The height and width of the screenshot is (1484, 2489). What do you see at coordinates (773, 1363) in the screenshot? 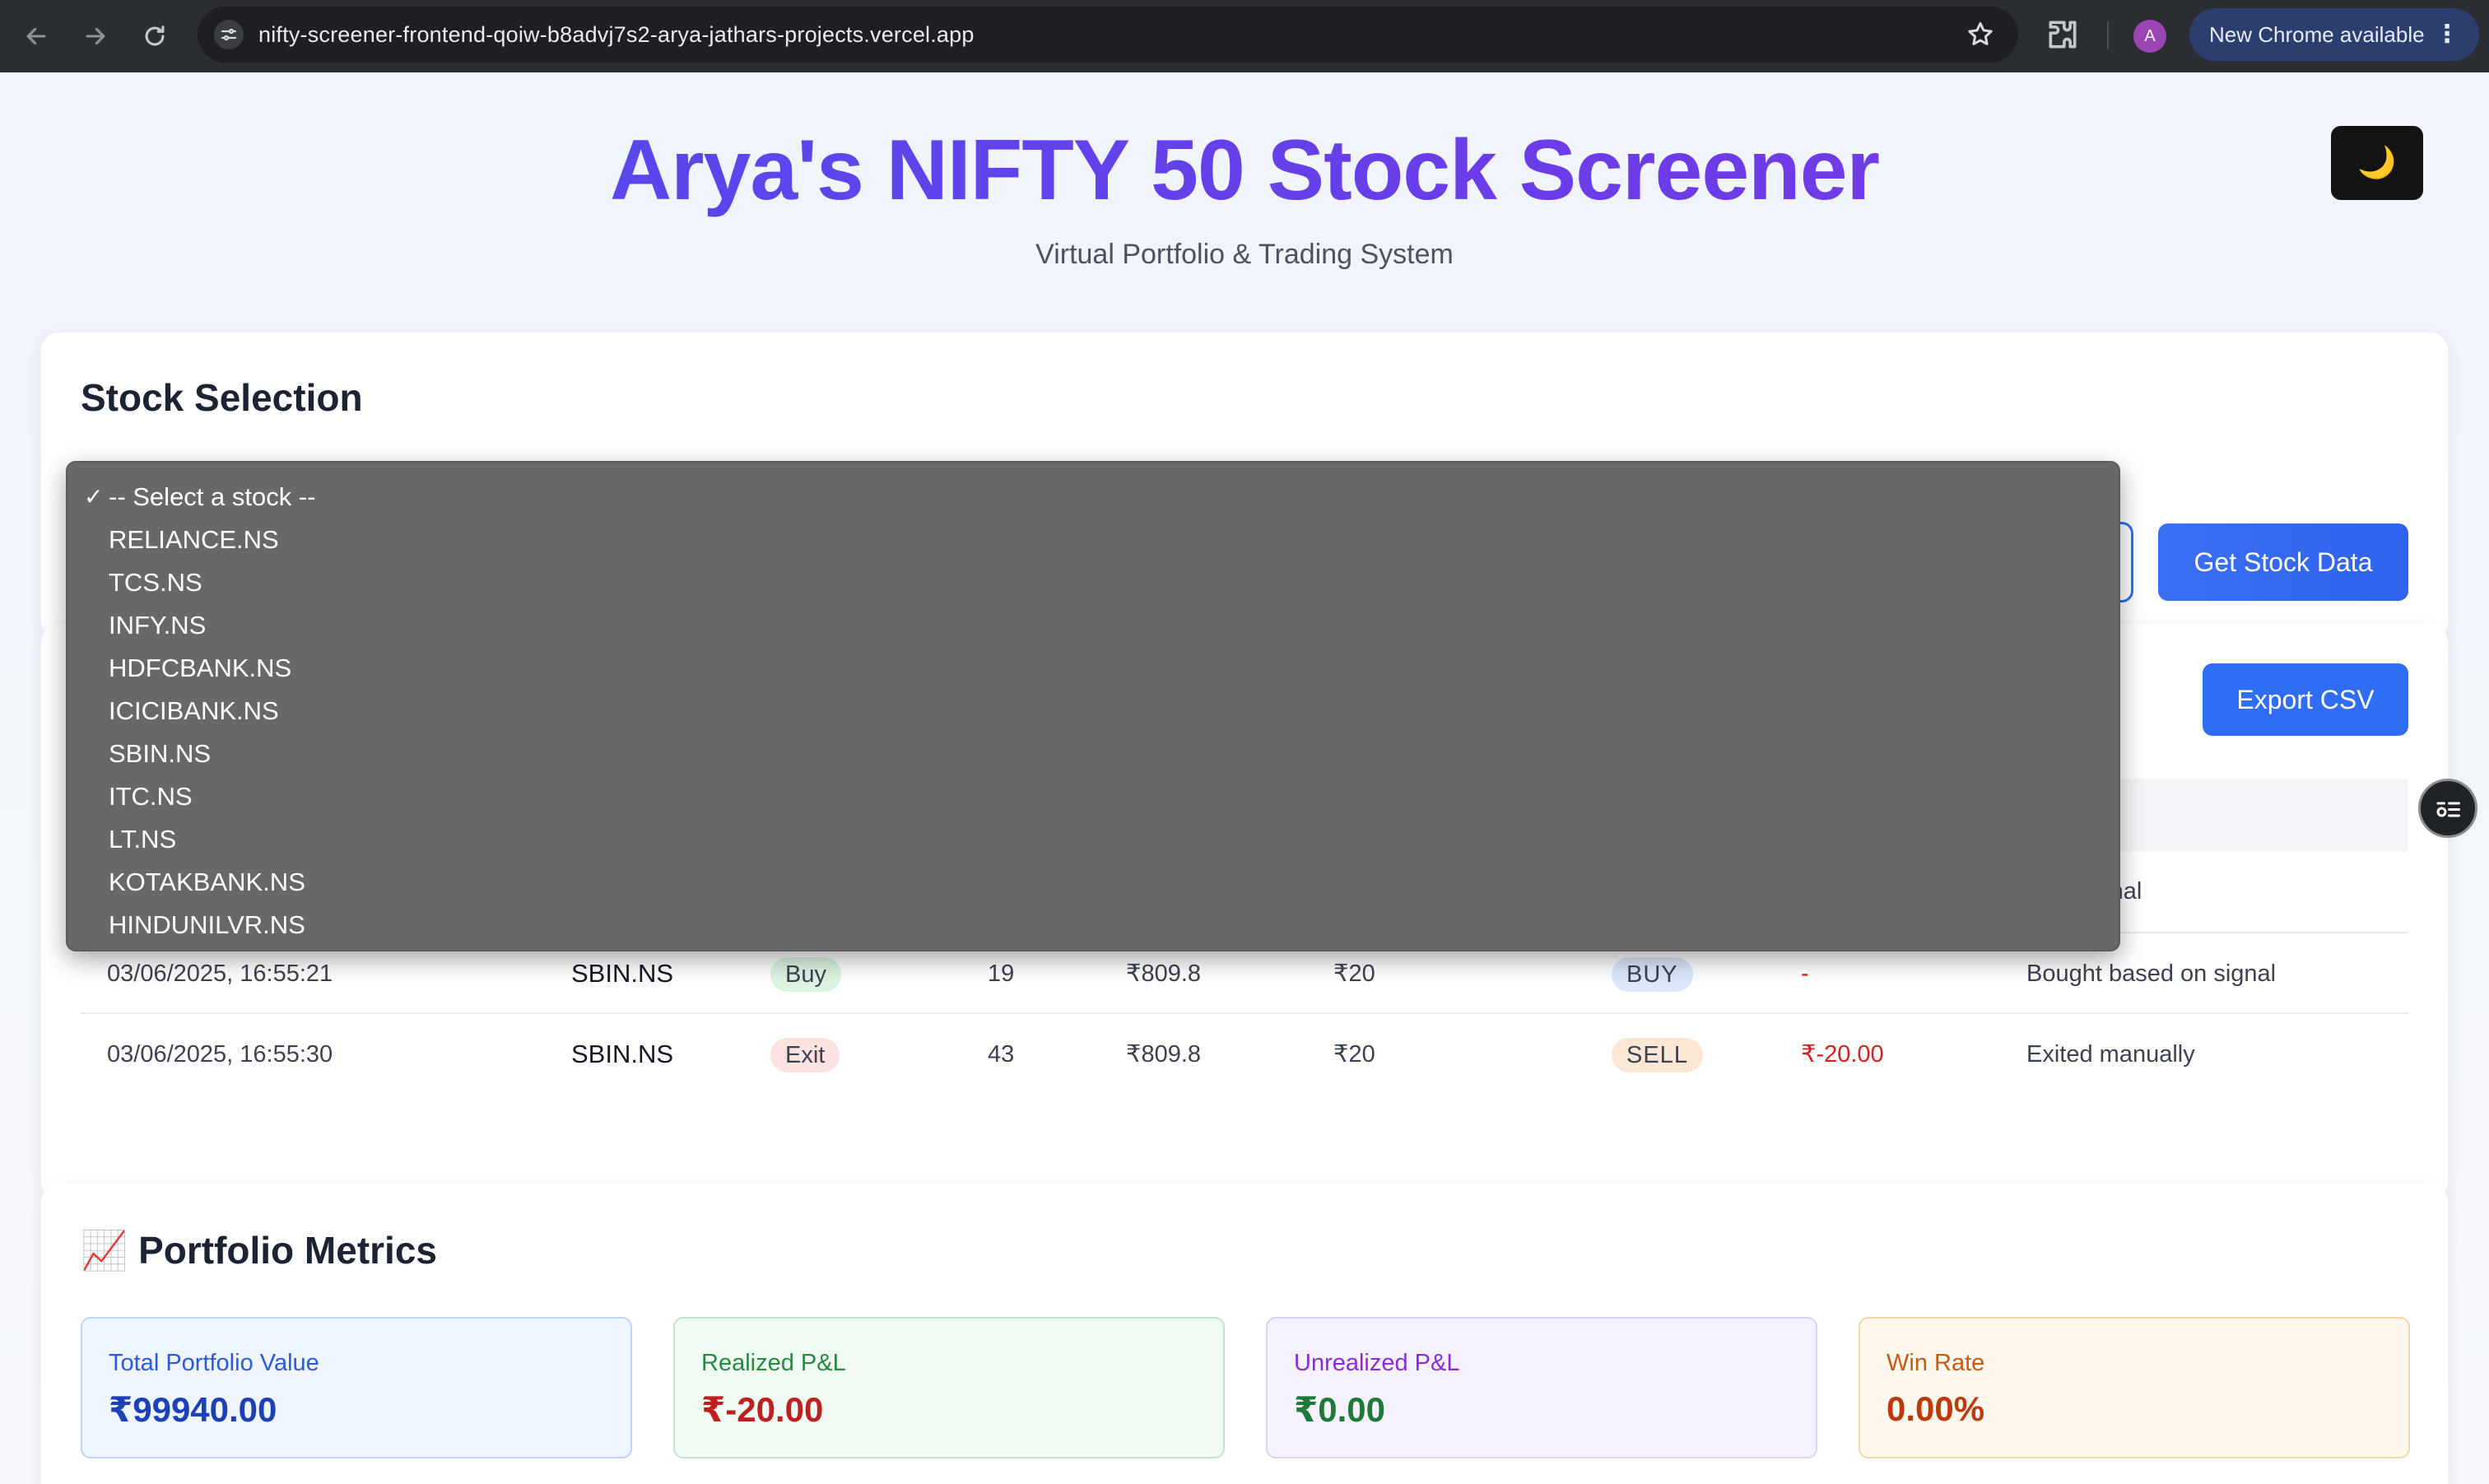
I see `metric-label: Realized P&L` at bounding box center [773, 1363].